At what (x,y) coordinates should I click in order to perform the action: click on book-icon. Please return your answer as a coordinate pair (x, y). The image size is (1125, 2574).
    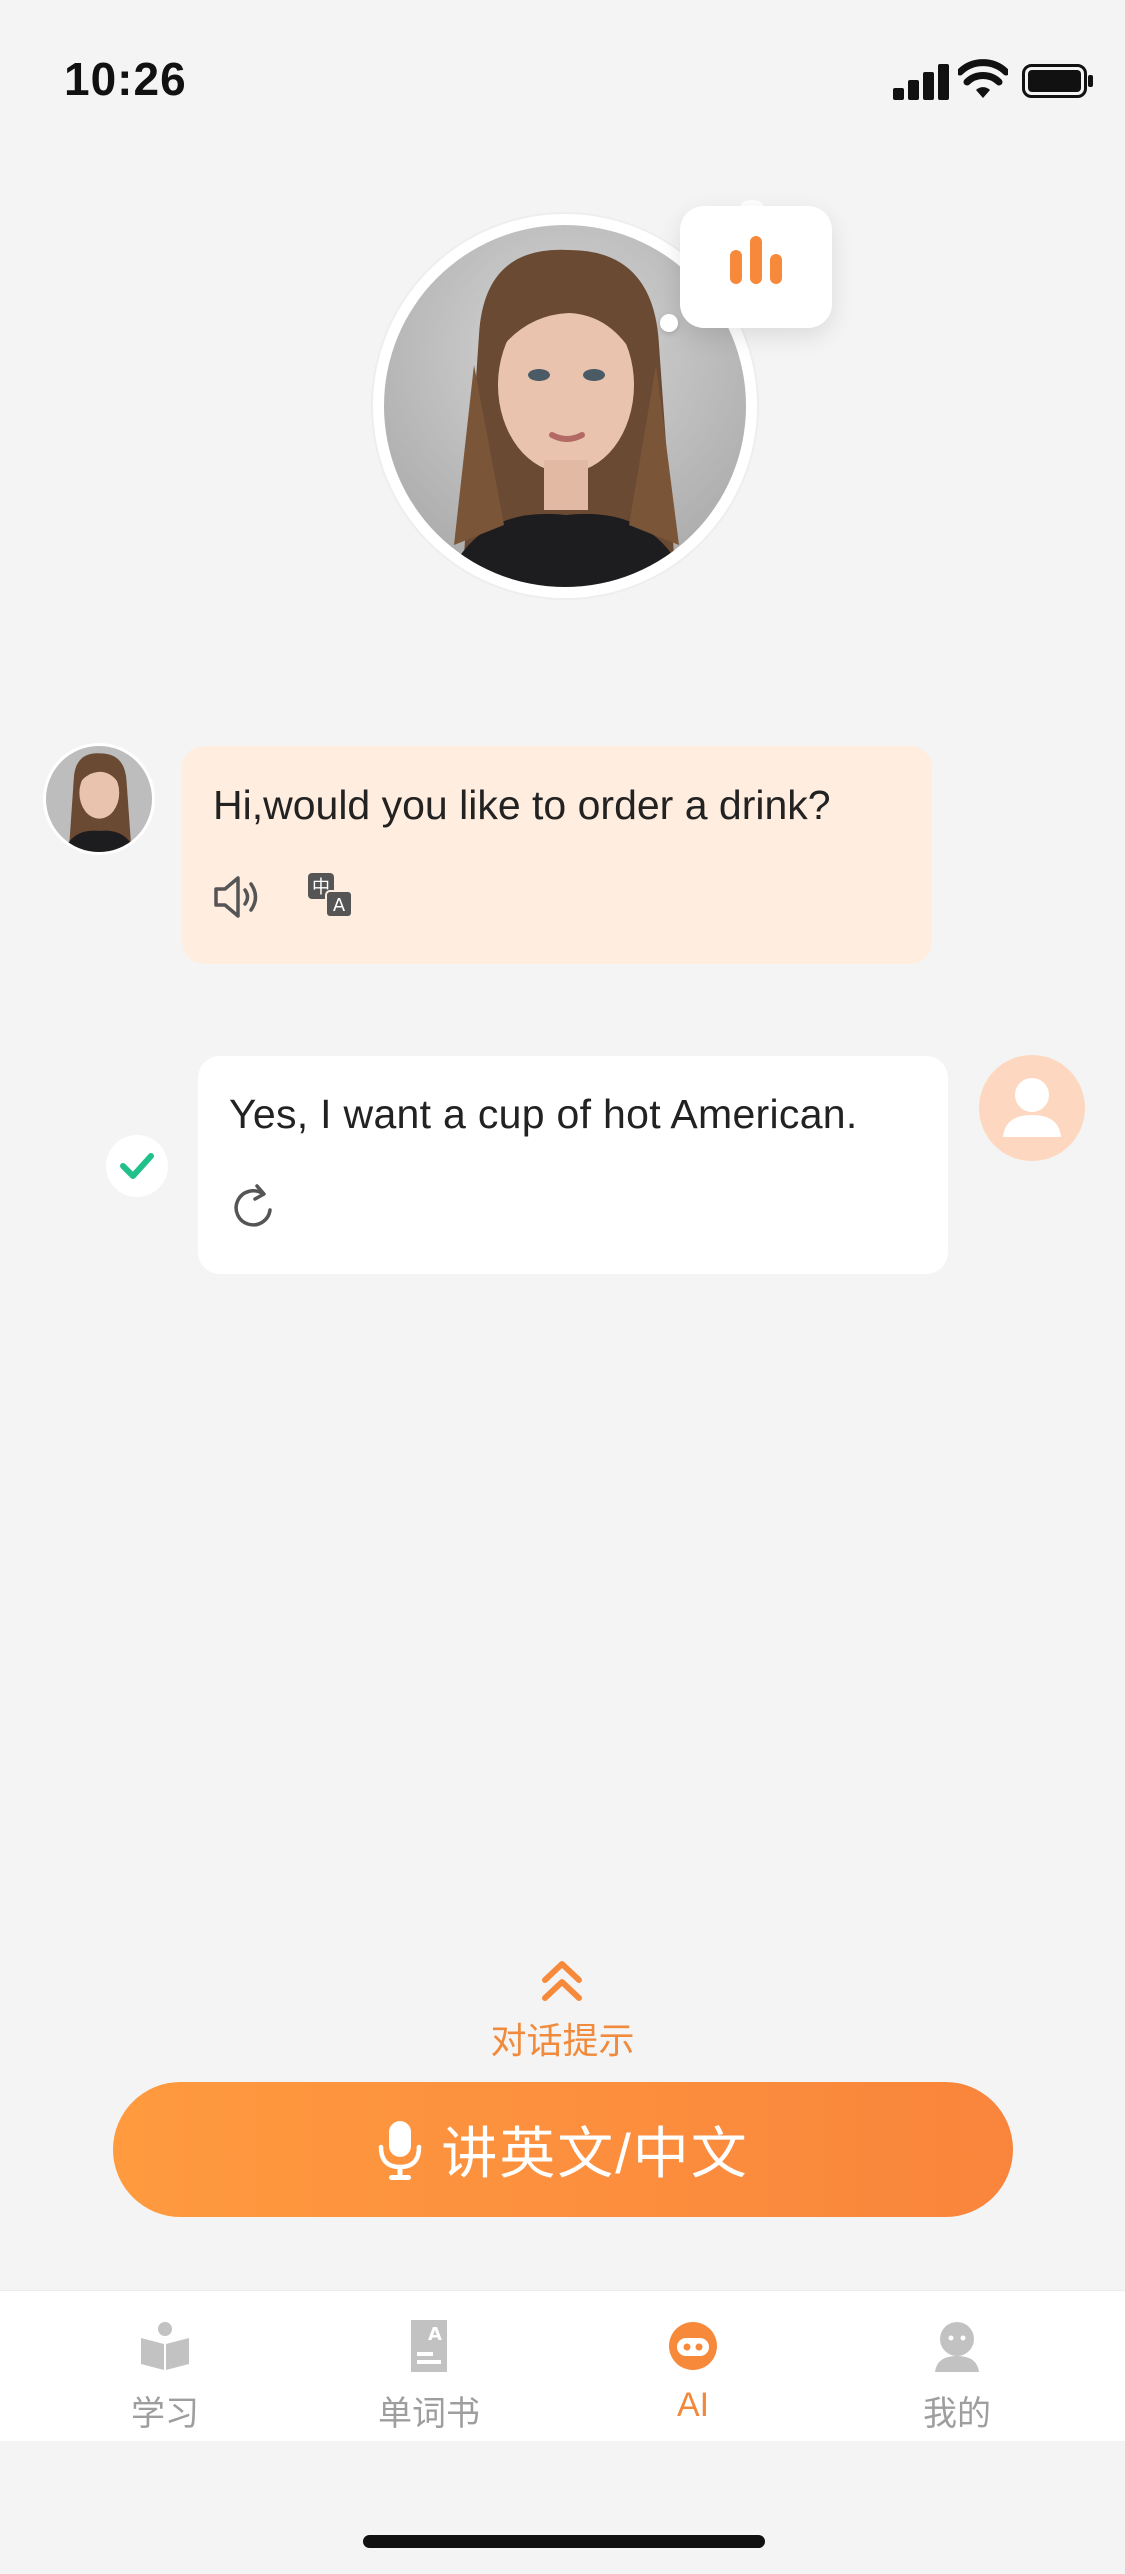
    Looking at the image, I should click on (165, 2346).